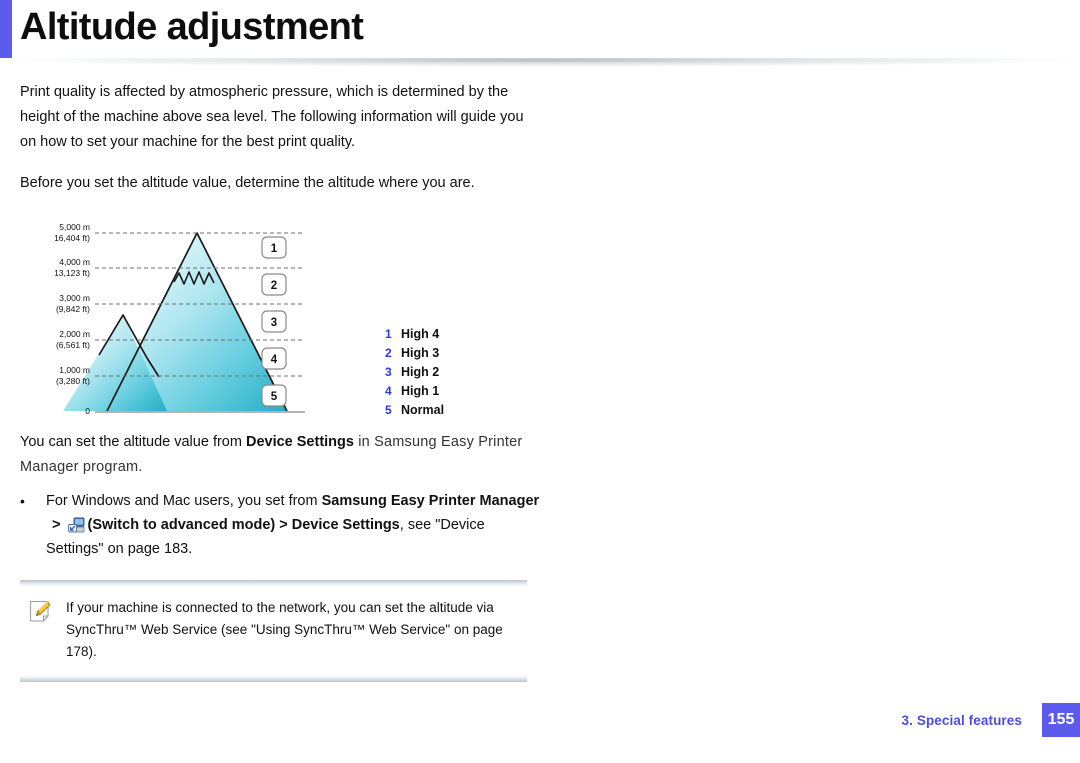  Describe the element at coordinates (420, 353) in the screenshot. I see `legend-label: High 3` at that location.